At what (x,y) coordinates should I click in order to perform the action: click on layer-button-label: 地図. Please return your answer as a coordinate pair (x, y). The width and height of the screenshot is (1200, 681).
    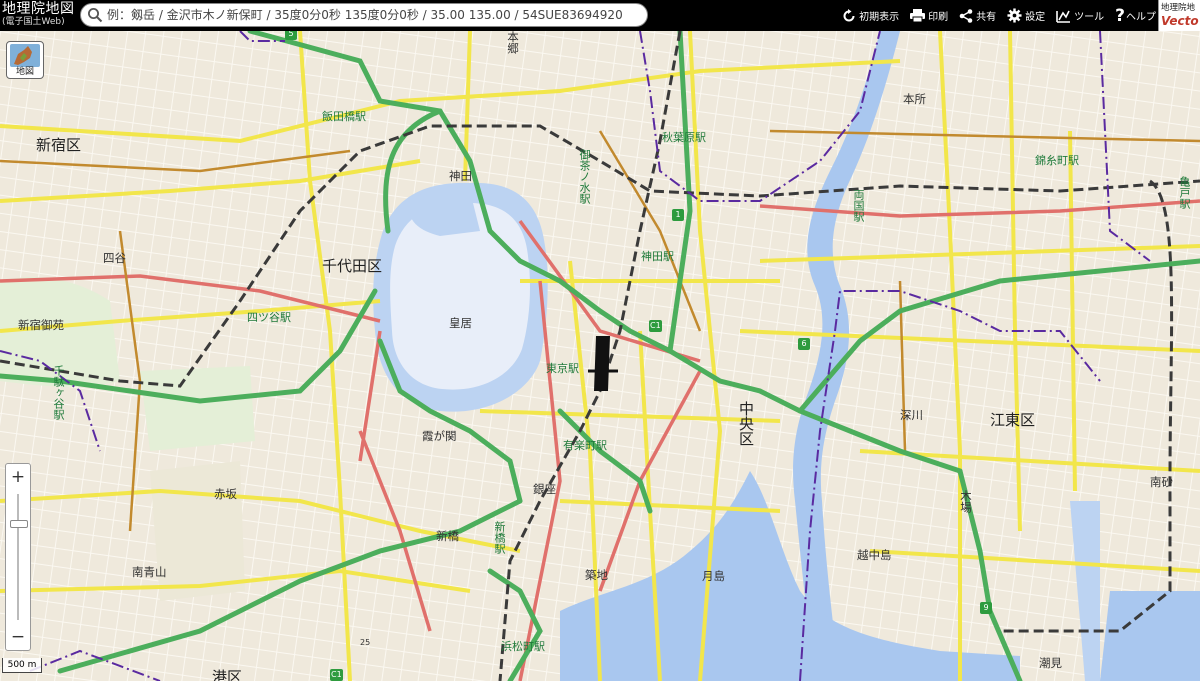
    Looking at the image, I should click on (24, 72).